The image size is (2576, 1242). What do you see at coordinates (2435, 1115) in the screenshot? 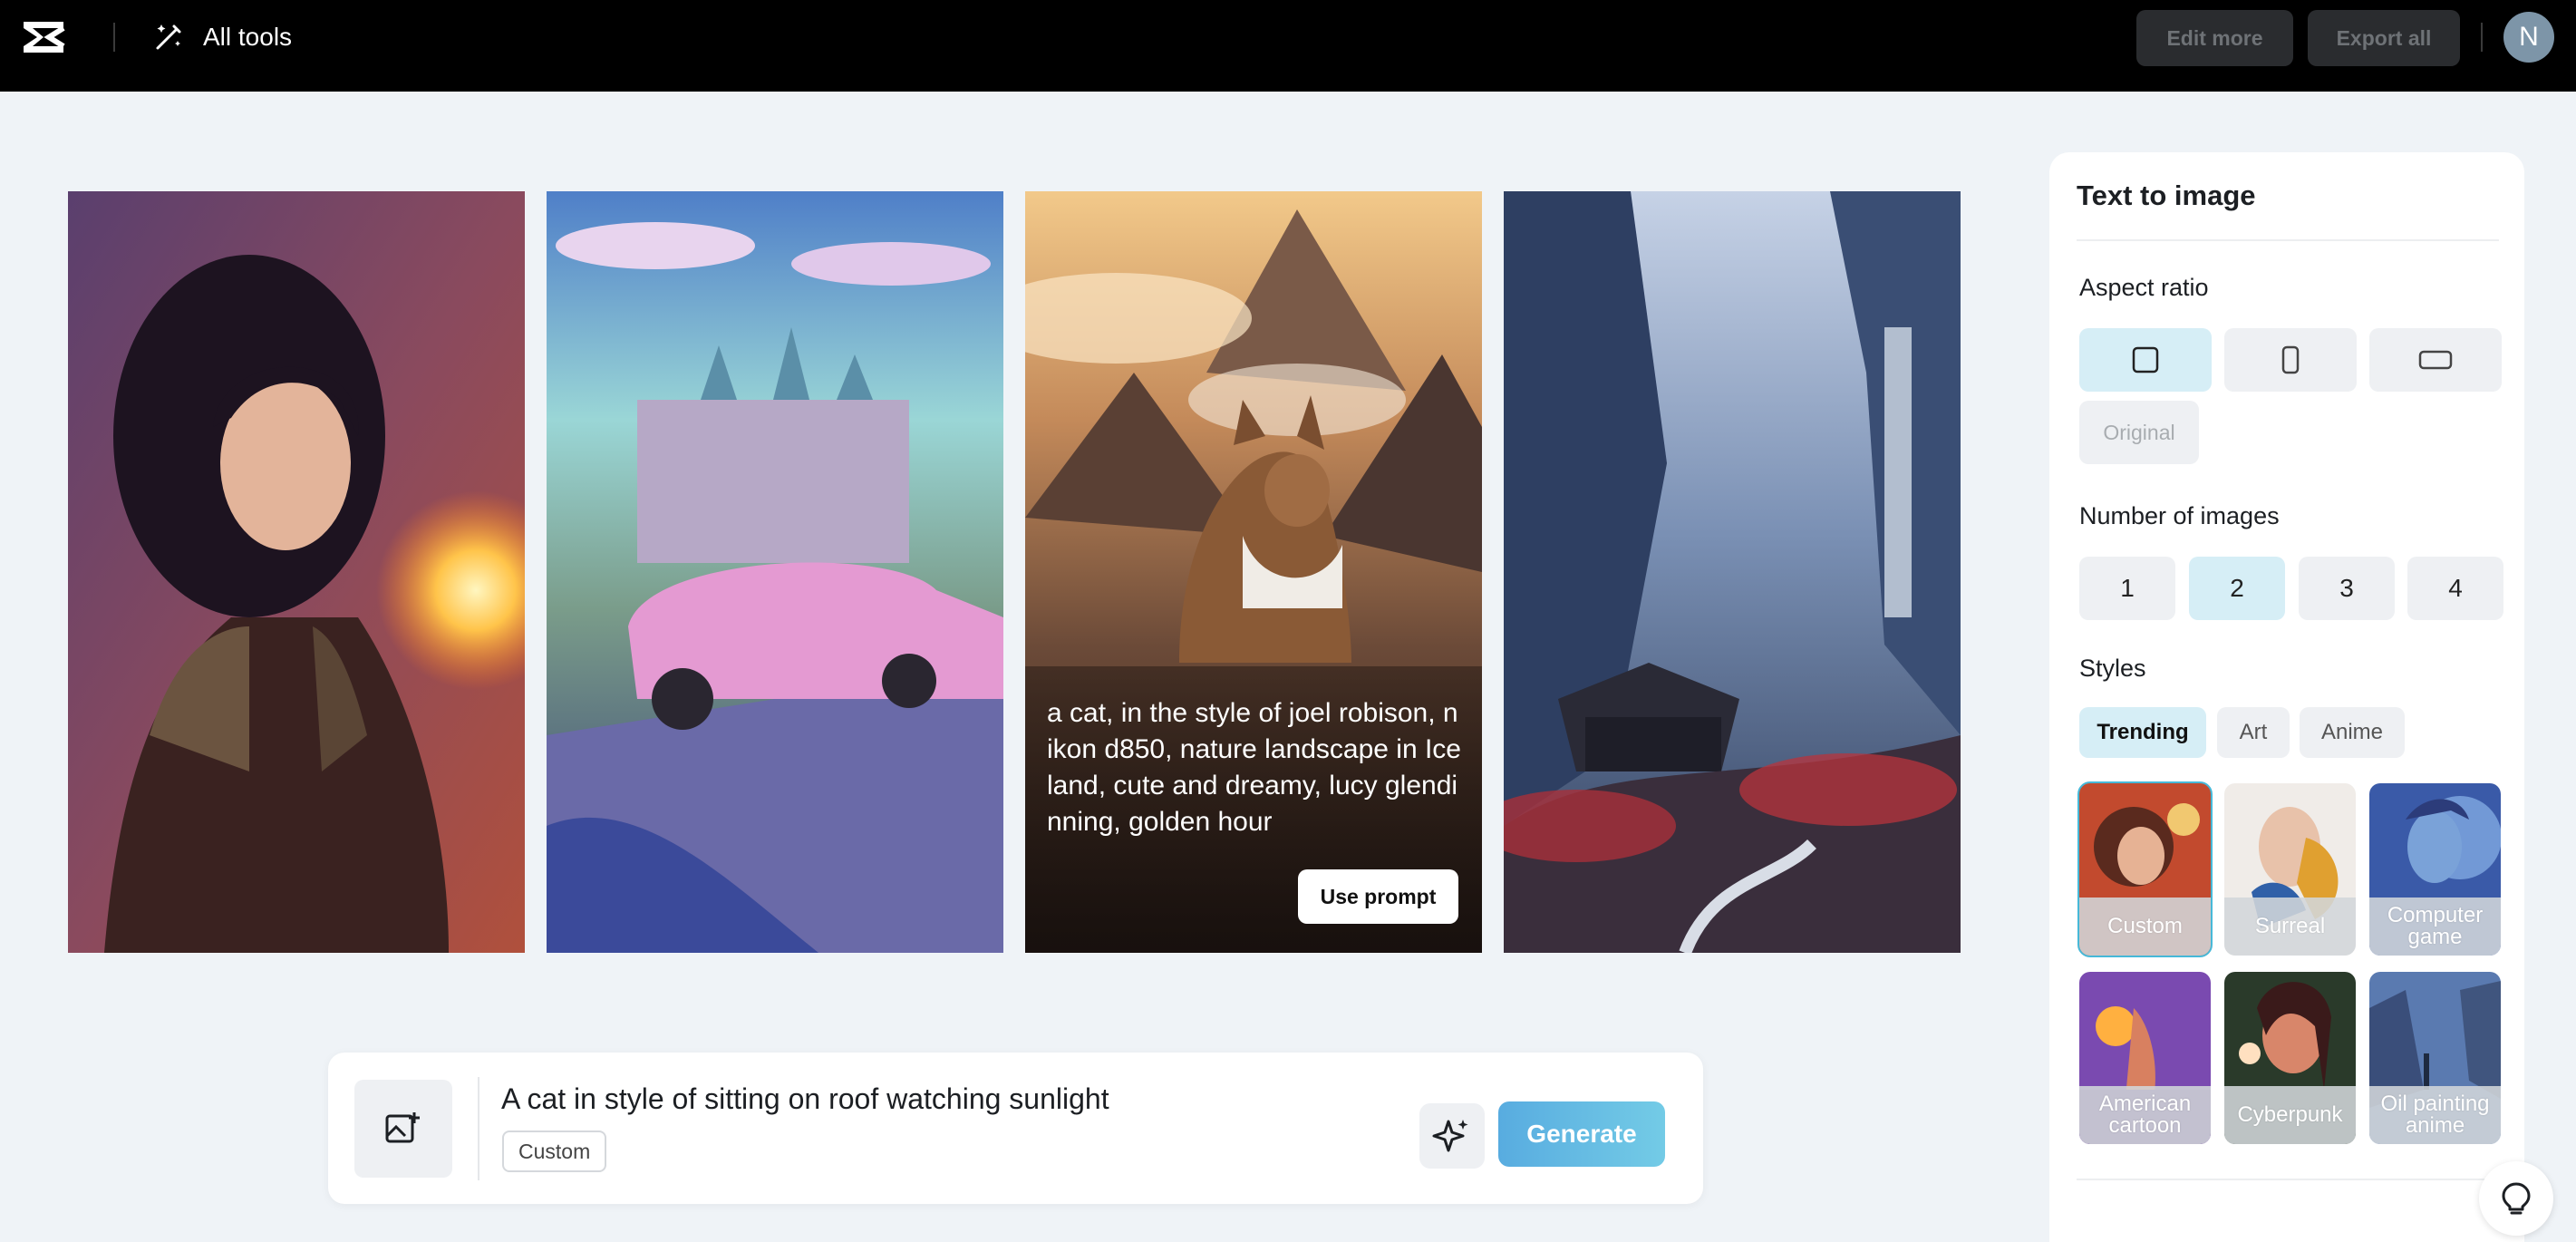
I see `style-card-label: Oil painting anime` at bounding box center [2435, 1115].